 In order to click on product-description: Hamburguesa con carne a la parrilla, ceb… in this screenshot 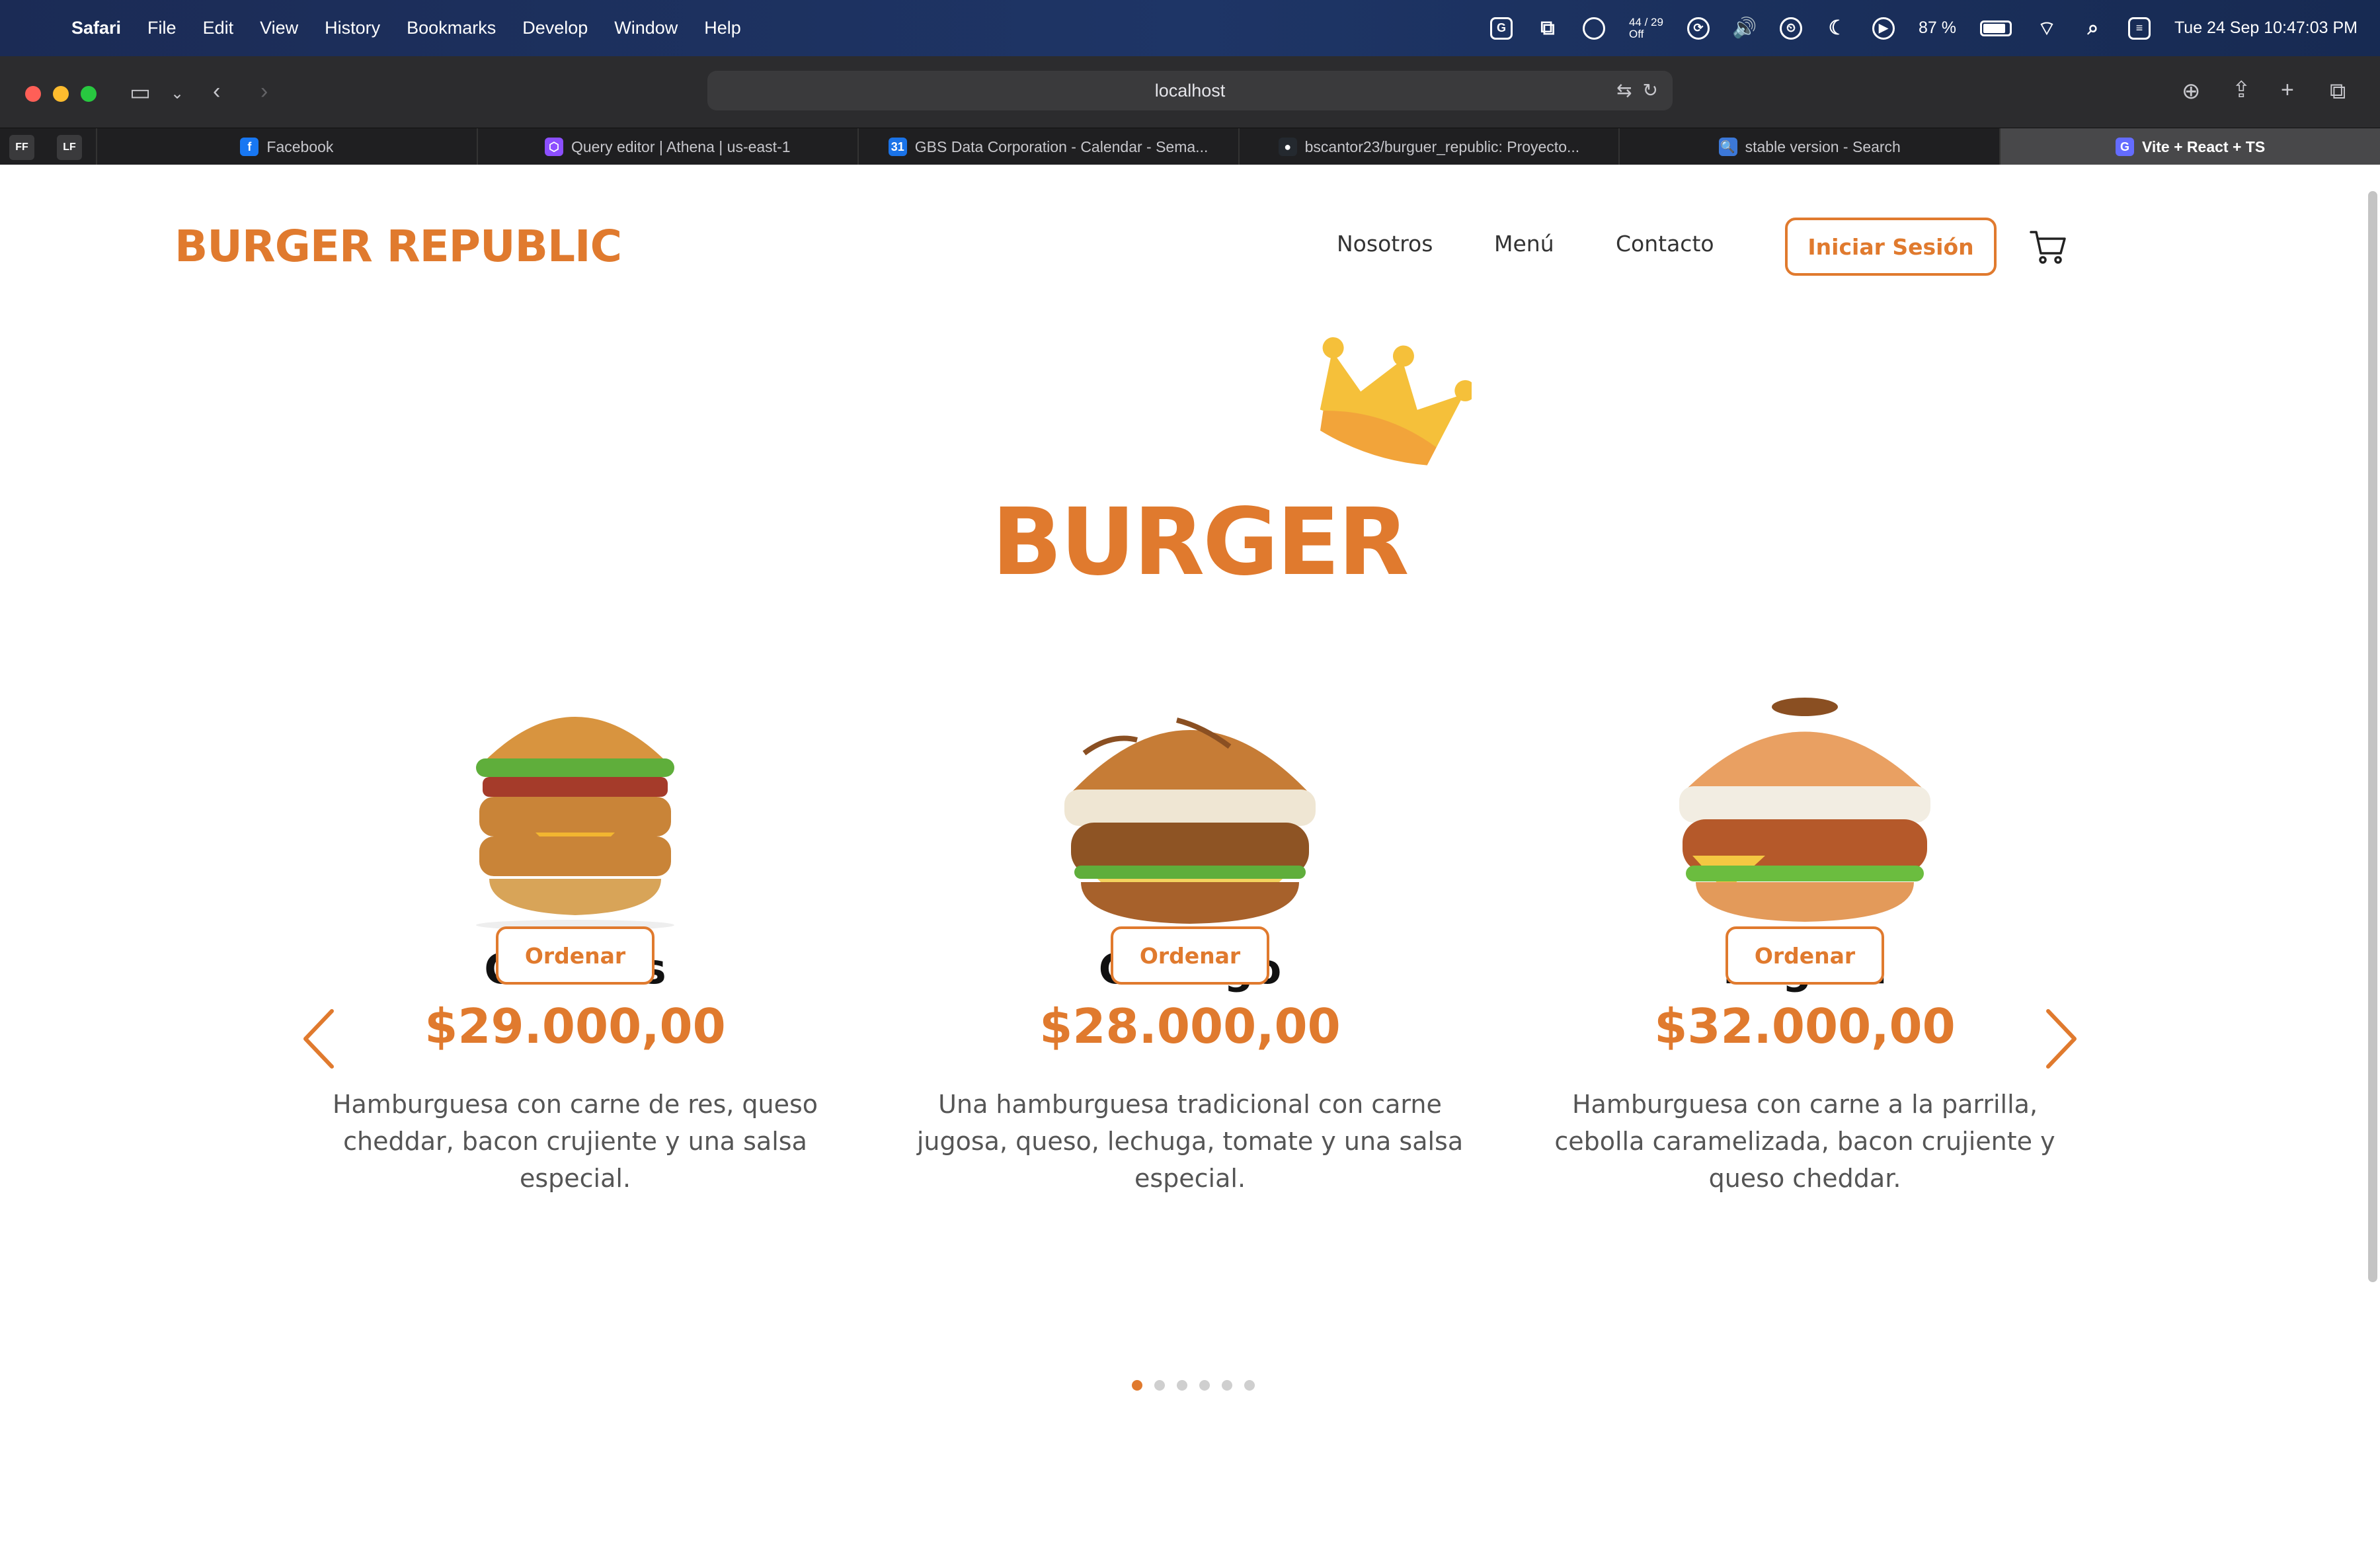, I will do `click(1804, 1141)`.